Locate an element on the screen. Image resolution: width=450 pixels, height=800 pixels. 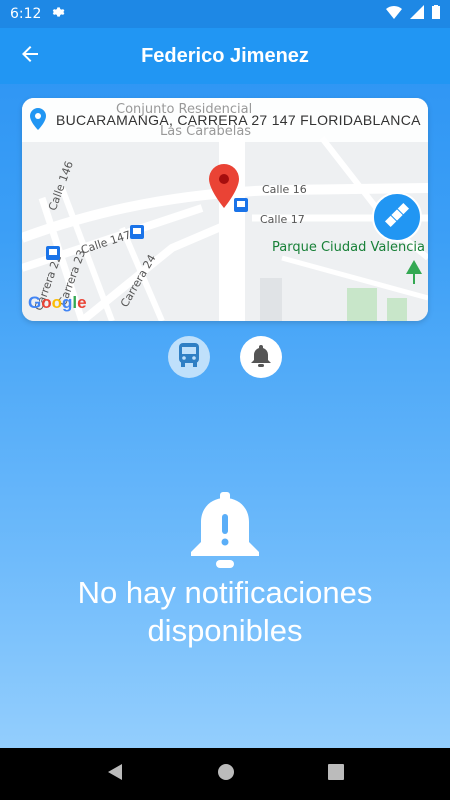
satellite-button is located at coordinates (397, 217).